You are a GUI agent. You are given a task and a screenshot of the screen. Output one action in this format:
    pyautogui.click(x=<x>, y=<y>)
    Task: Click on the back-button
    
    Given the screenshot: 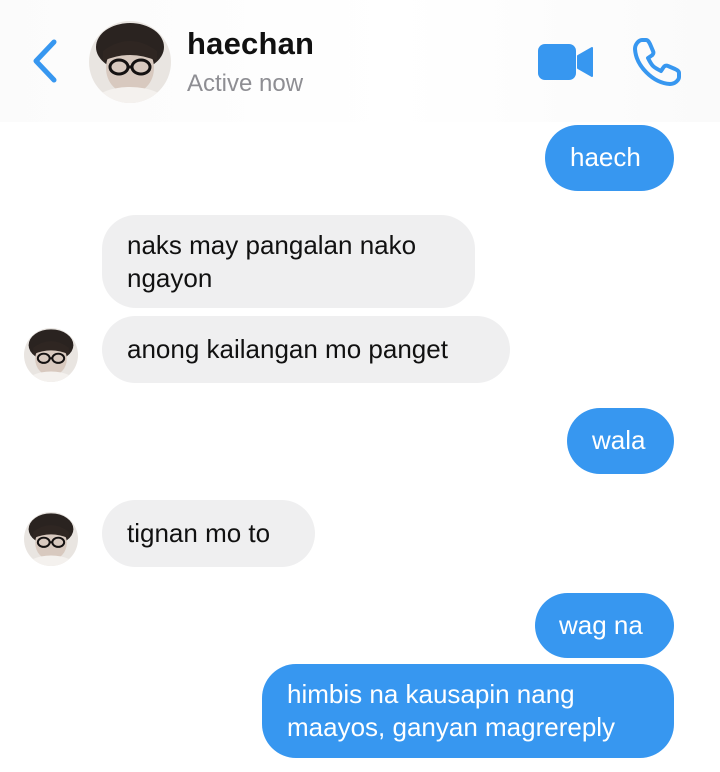 What is the action you would take?
    pyautogui.click(x=46, y=61)
    